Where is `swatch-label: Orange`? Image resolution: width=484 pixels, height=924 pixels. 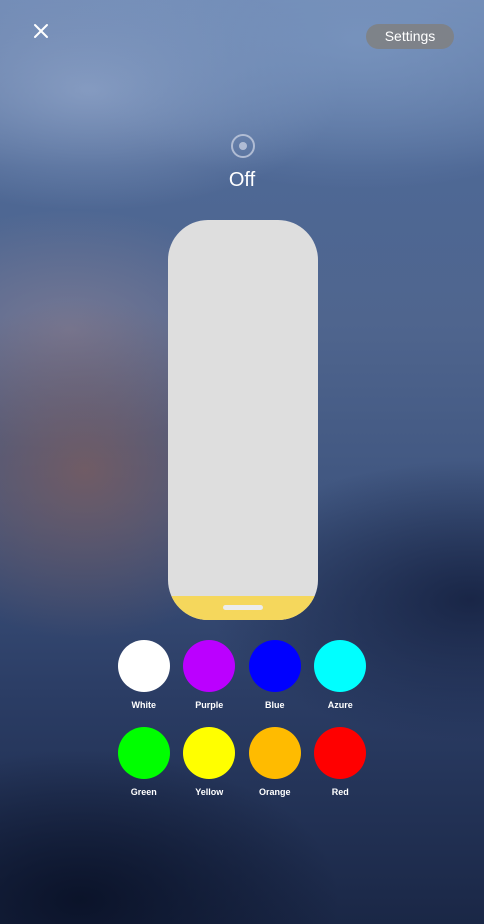 swatch-label: Orange is located at coordinates (274, 792).